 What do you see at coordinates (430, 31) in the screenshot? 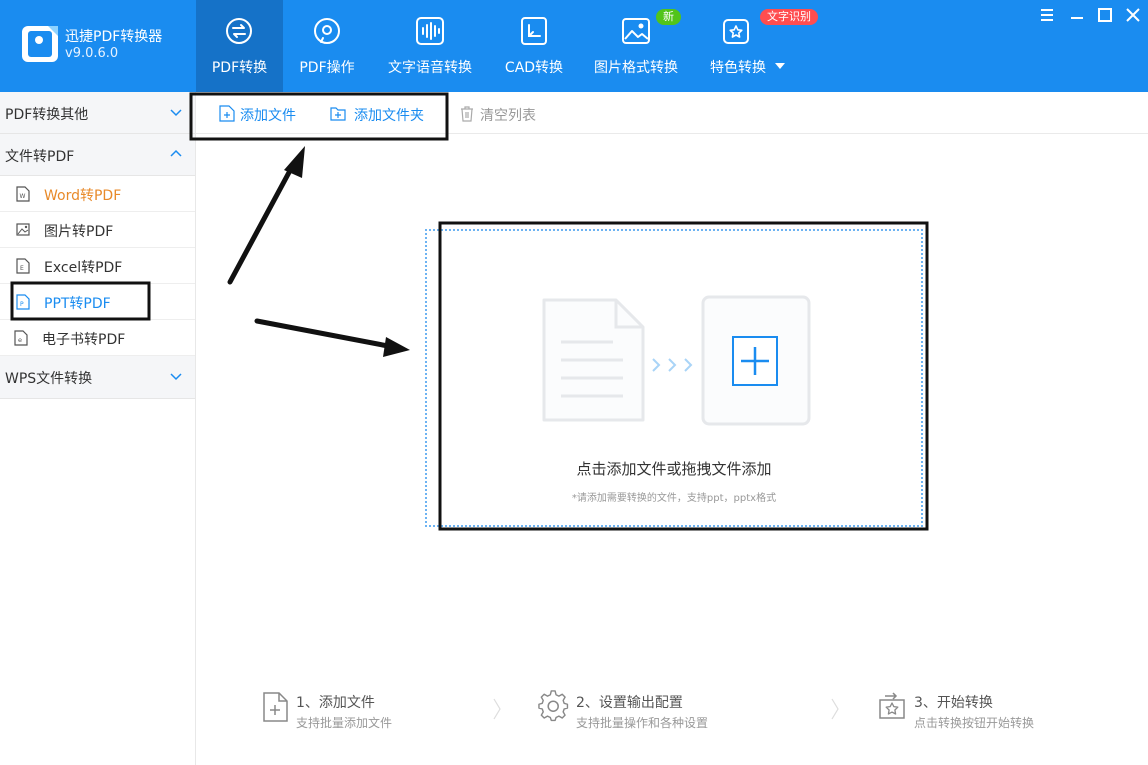
I see `voice-wave-icon` at bounding box center [430, 31].